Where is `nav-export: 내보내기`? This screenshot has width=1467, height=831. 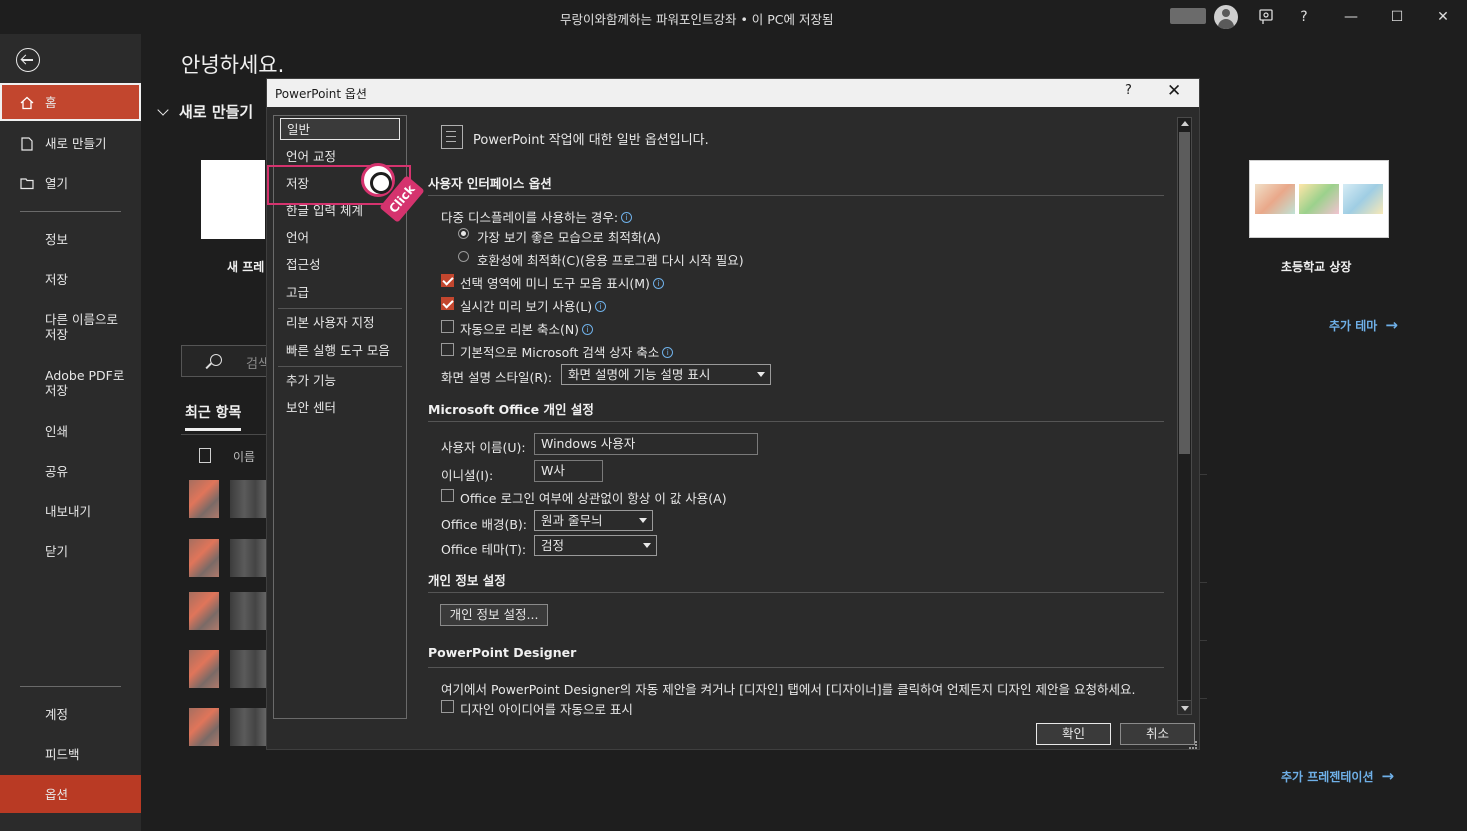 nav-export: 내보내기 is located at coordinates (70, 513).